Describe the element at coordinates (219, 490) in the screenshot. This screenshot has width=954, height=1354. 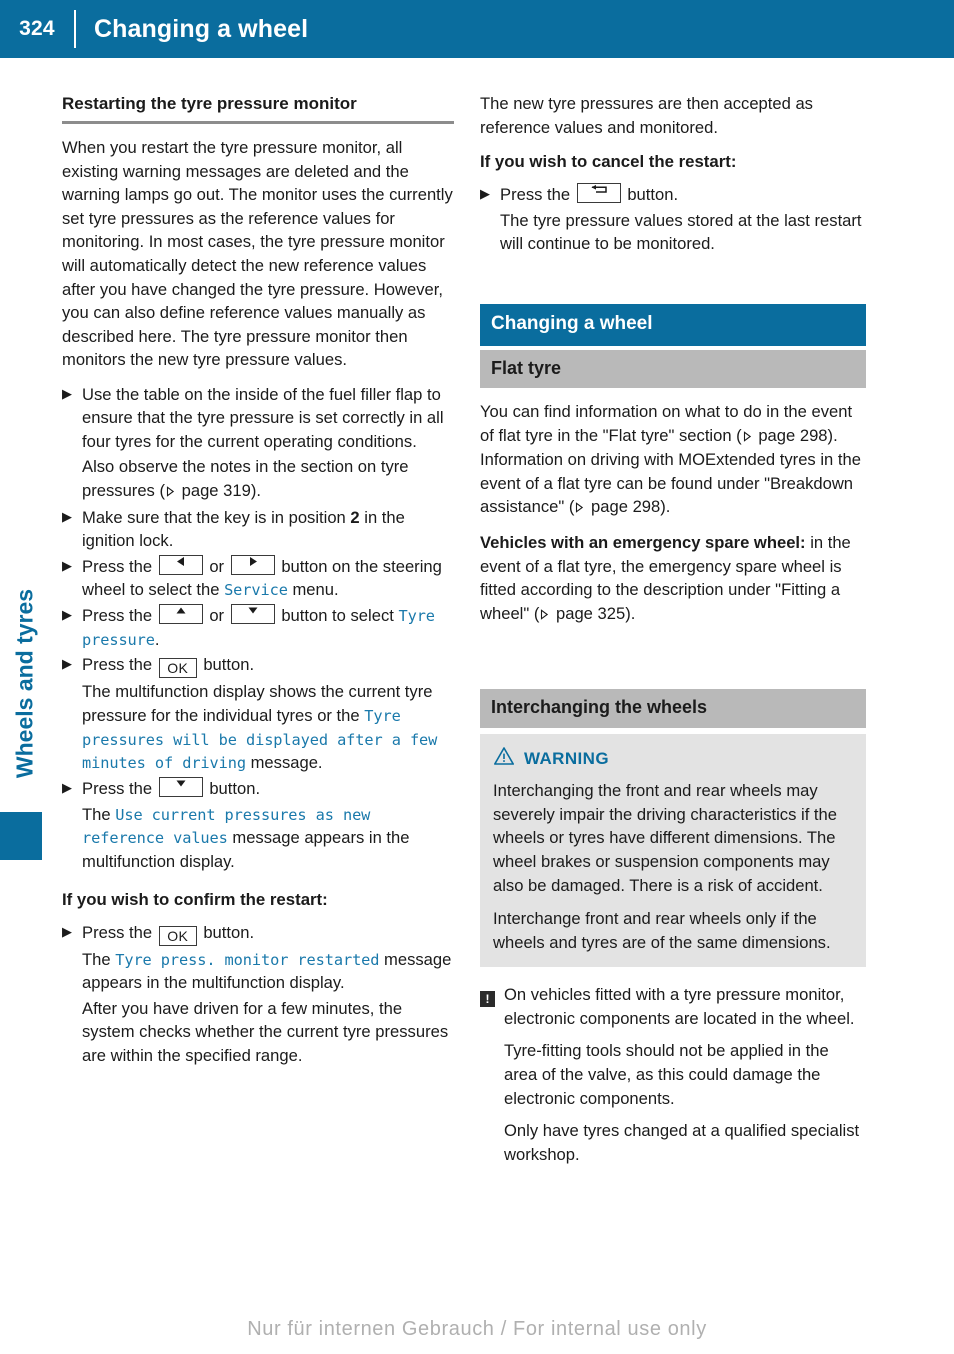
I see `step-note-page: page 319).` at that location.